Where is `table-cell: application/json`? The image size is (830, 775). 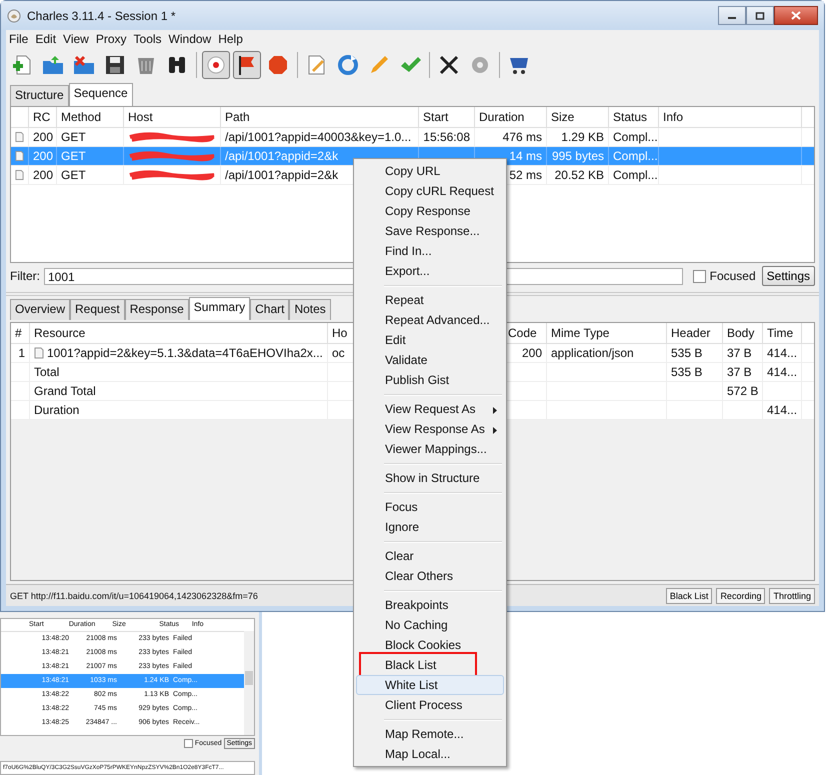
table-cell: application/json is located at coordinates (592, 353).